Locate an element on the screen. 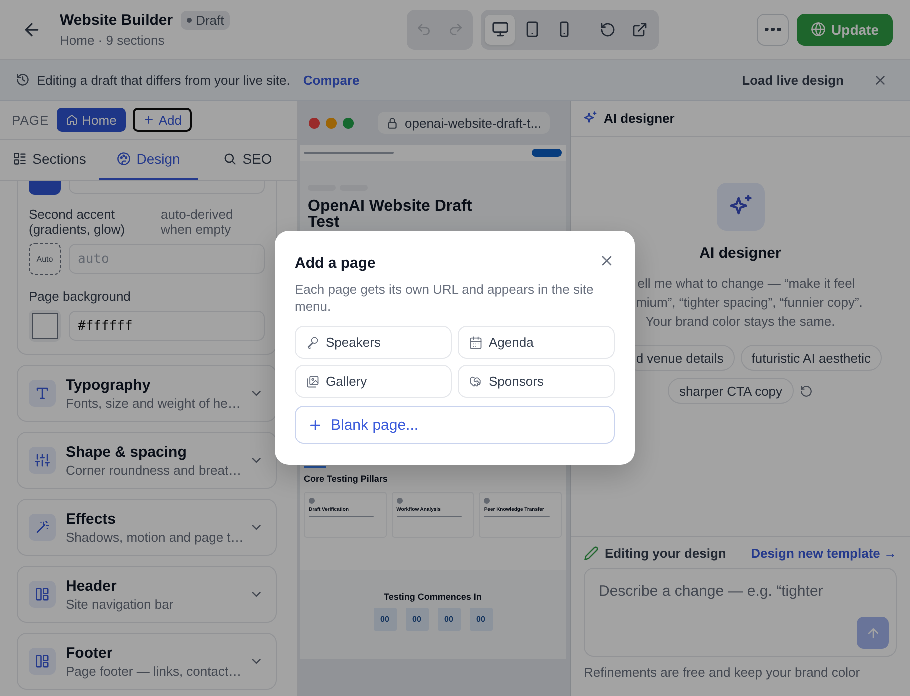 Image resolution: width=910 pixels, height=696 pixels. arrow-up-icon is located at coordinates (873, 633).